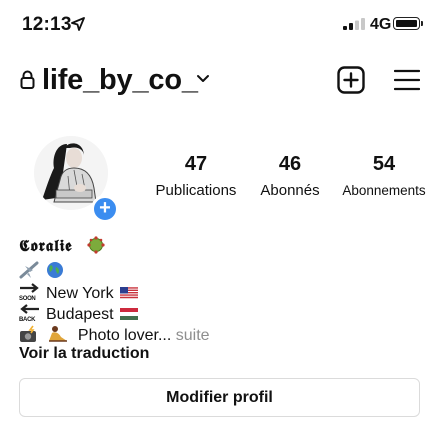 This screenshot has height=439, width=440. Describe the element at coordinates (384, 176) in the screenshot. I see `stat-following: 54 Abonnements` at that location.